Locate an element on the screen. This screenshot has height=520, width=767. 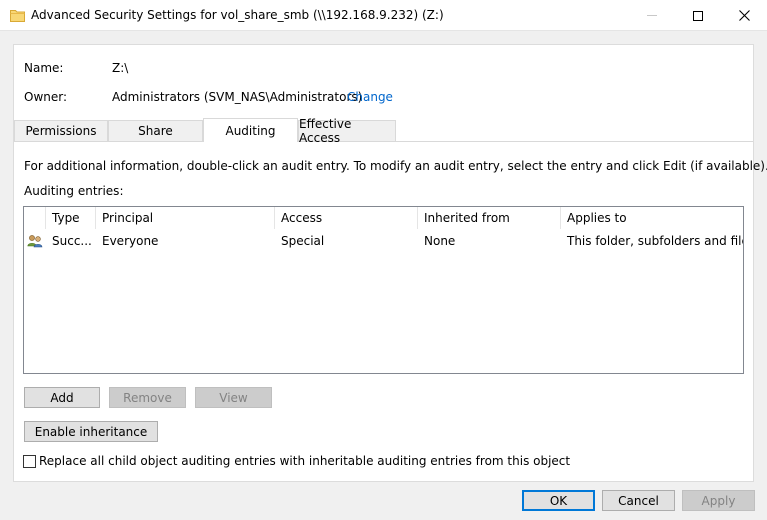
tab-label: Permissions is located at coordinates (61, 131).